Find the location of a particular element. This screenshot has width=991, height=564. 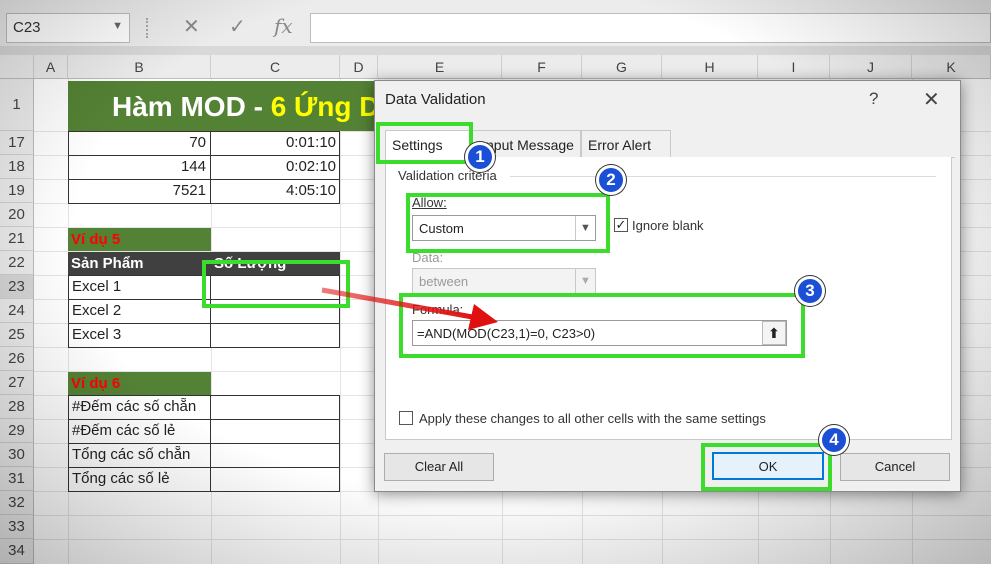

step-badge-1: 1 is located at coordinates (480, 157).